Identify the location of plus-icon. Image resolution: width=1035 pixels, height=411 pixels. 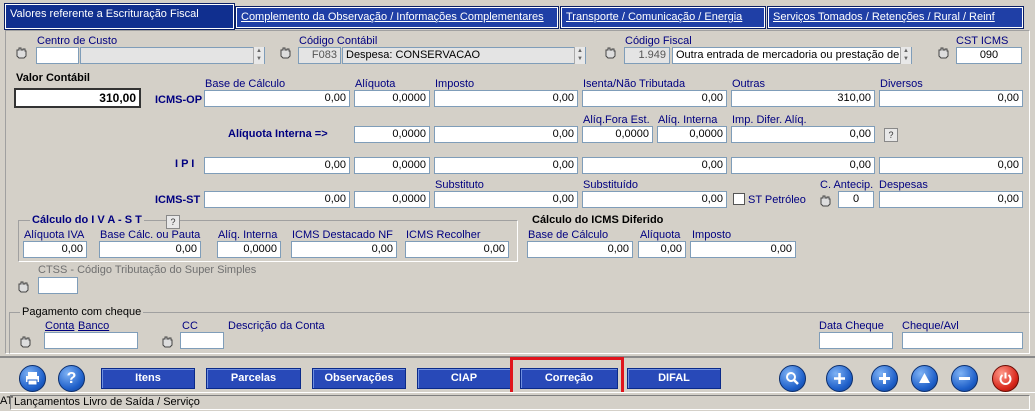
(884, 378).